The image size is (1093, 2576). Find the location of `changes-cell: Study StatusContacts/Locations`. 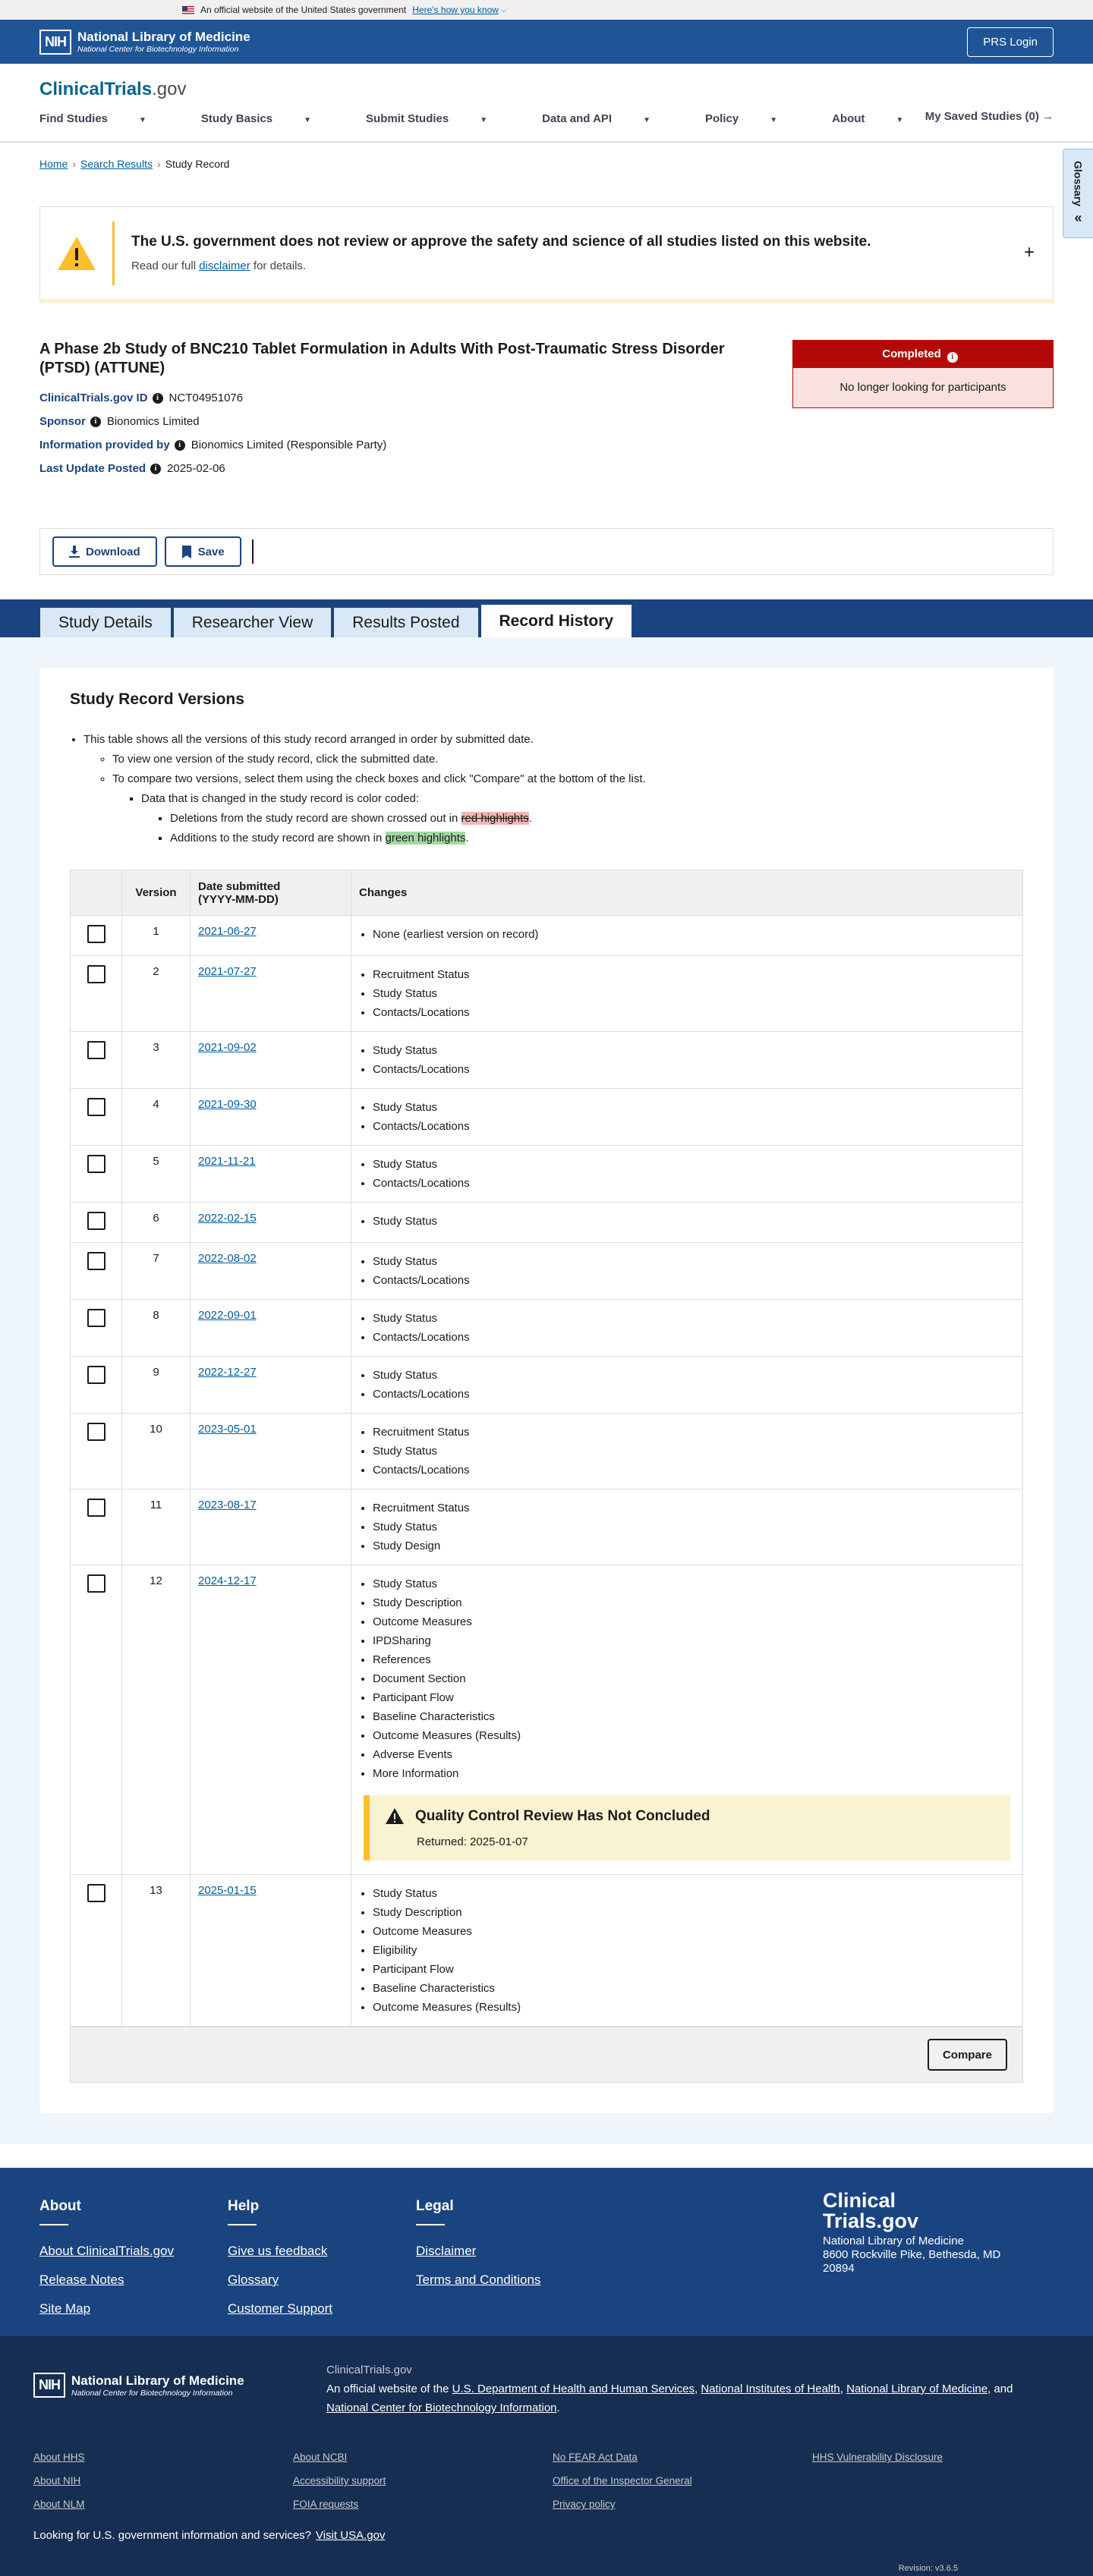

changes-cell: Study StatusContacts/Locations is located at coordinates (687, 1060).